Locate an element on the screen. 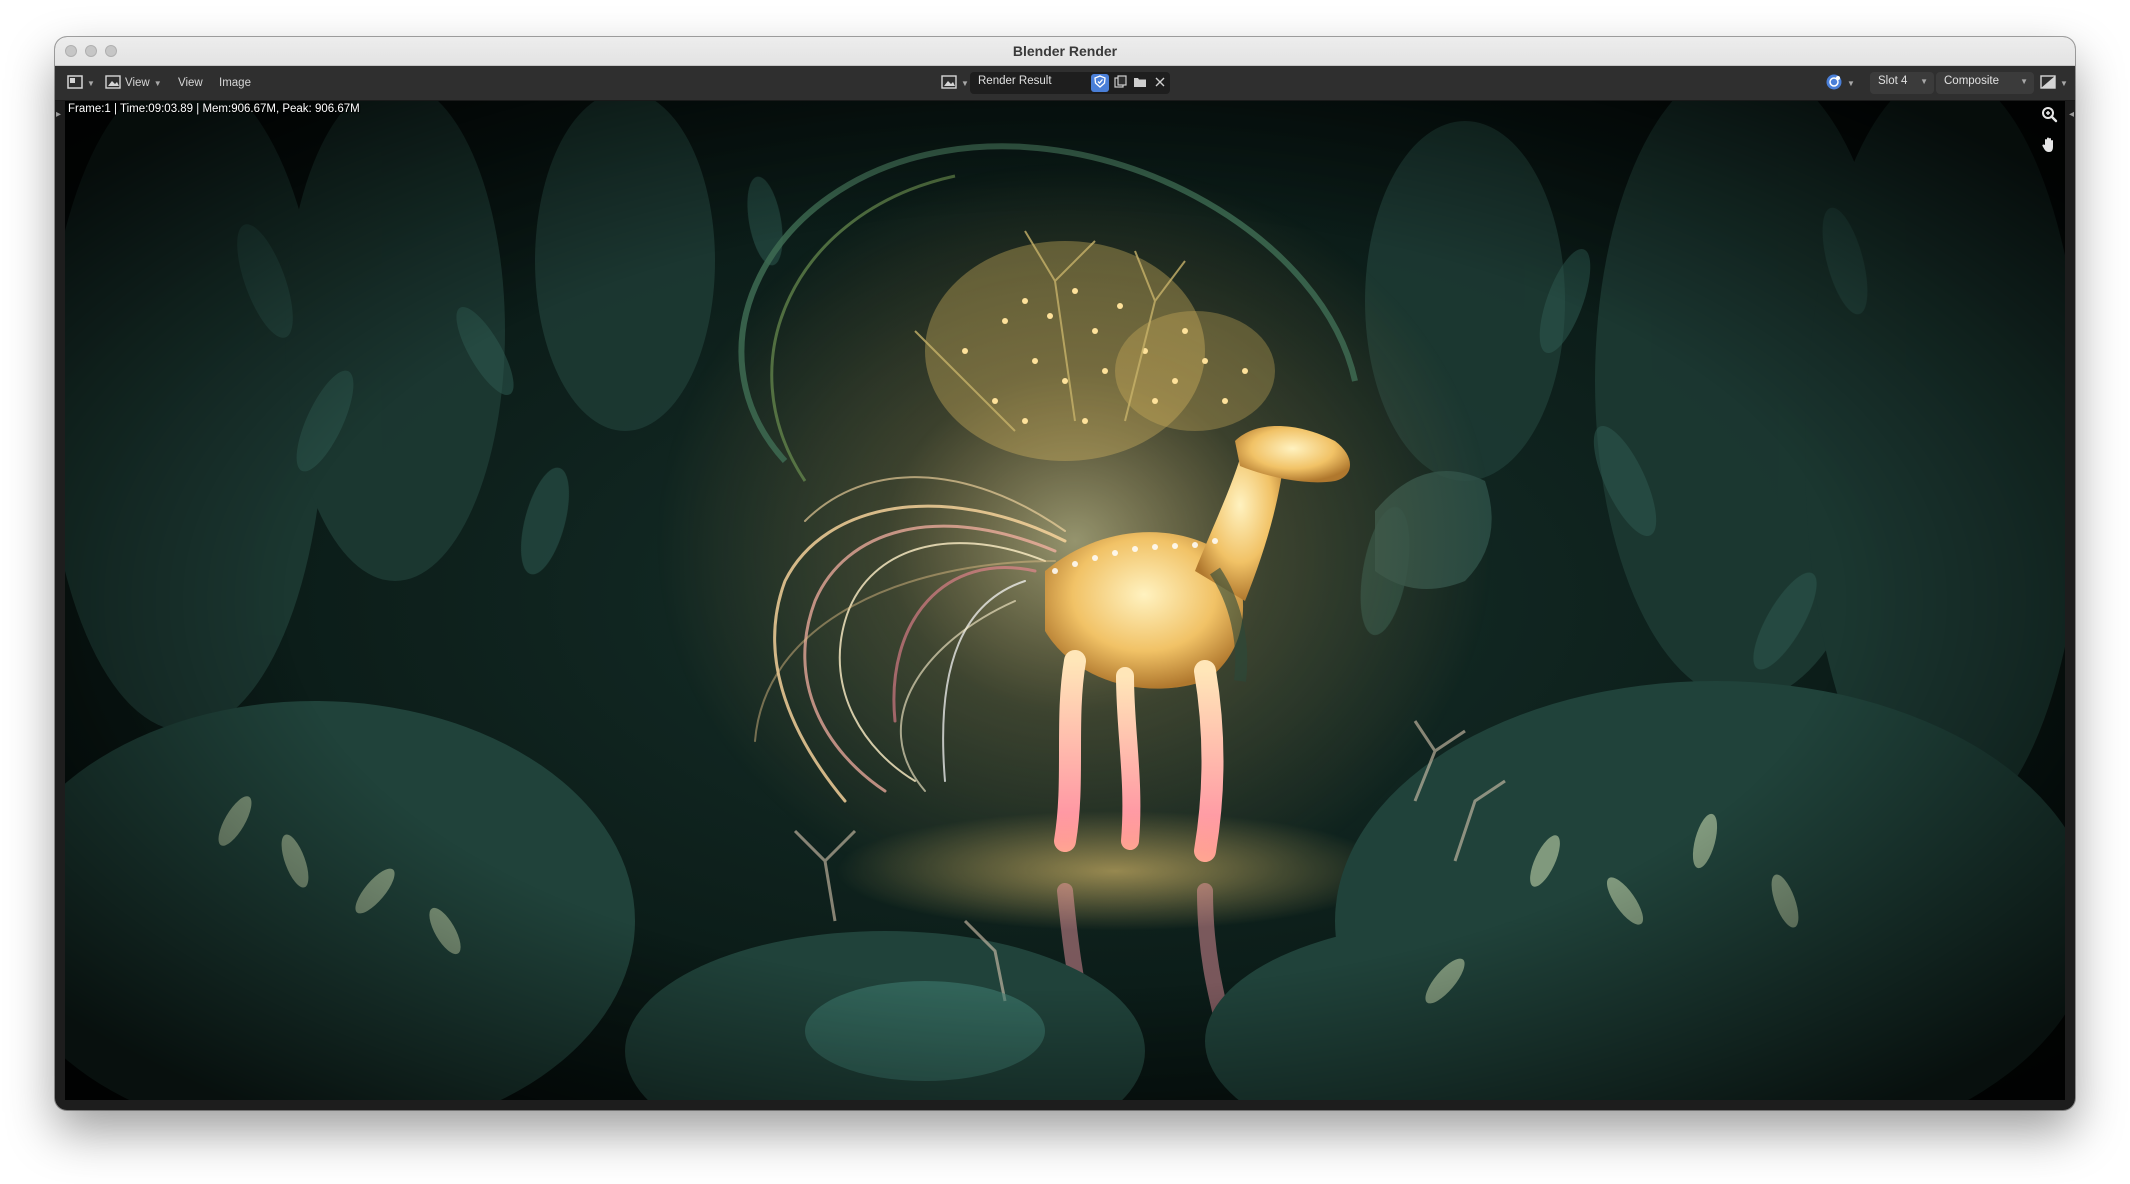 This screenshot has width=2130, height=1184. image-menu: Image is located at coordinates (235, 83).